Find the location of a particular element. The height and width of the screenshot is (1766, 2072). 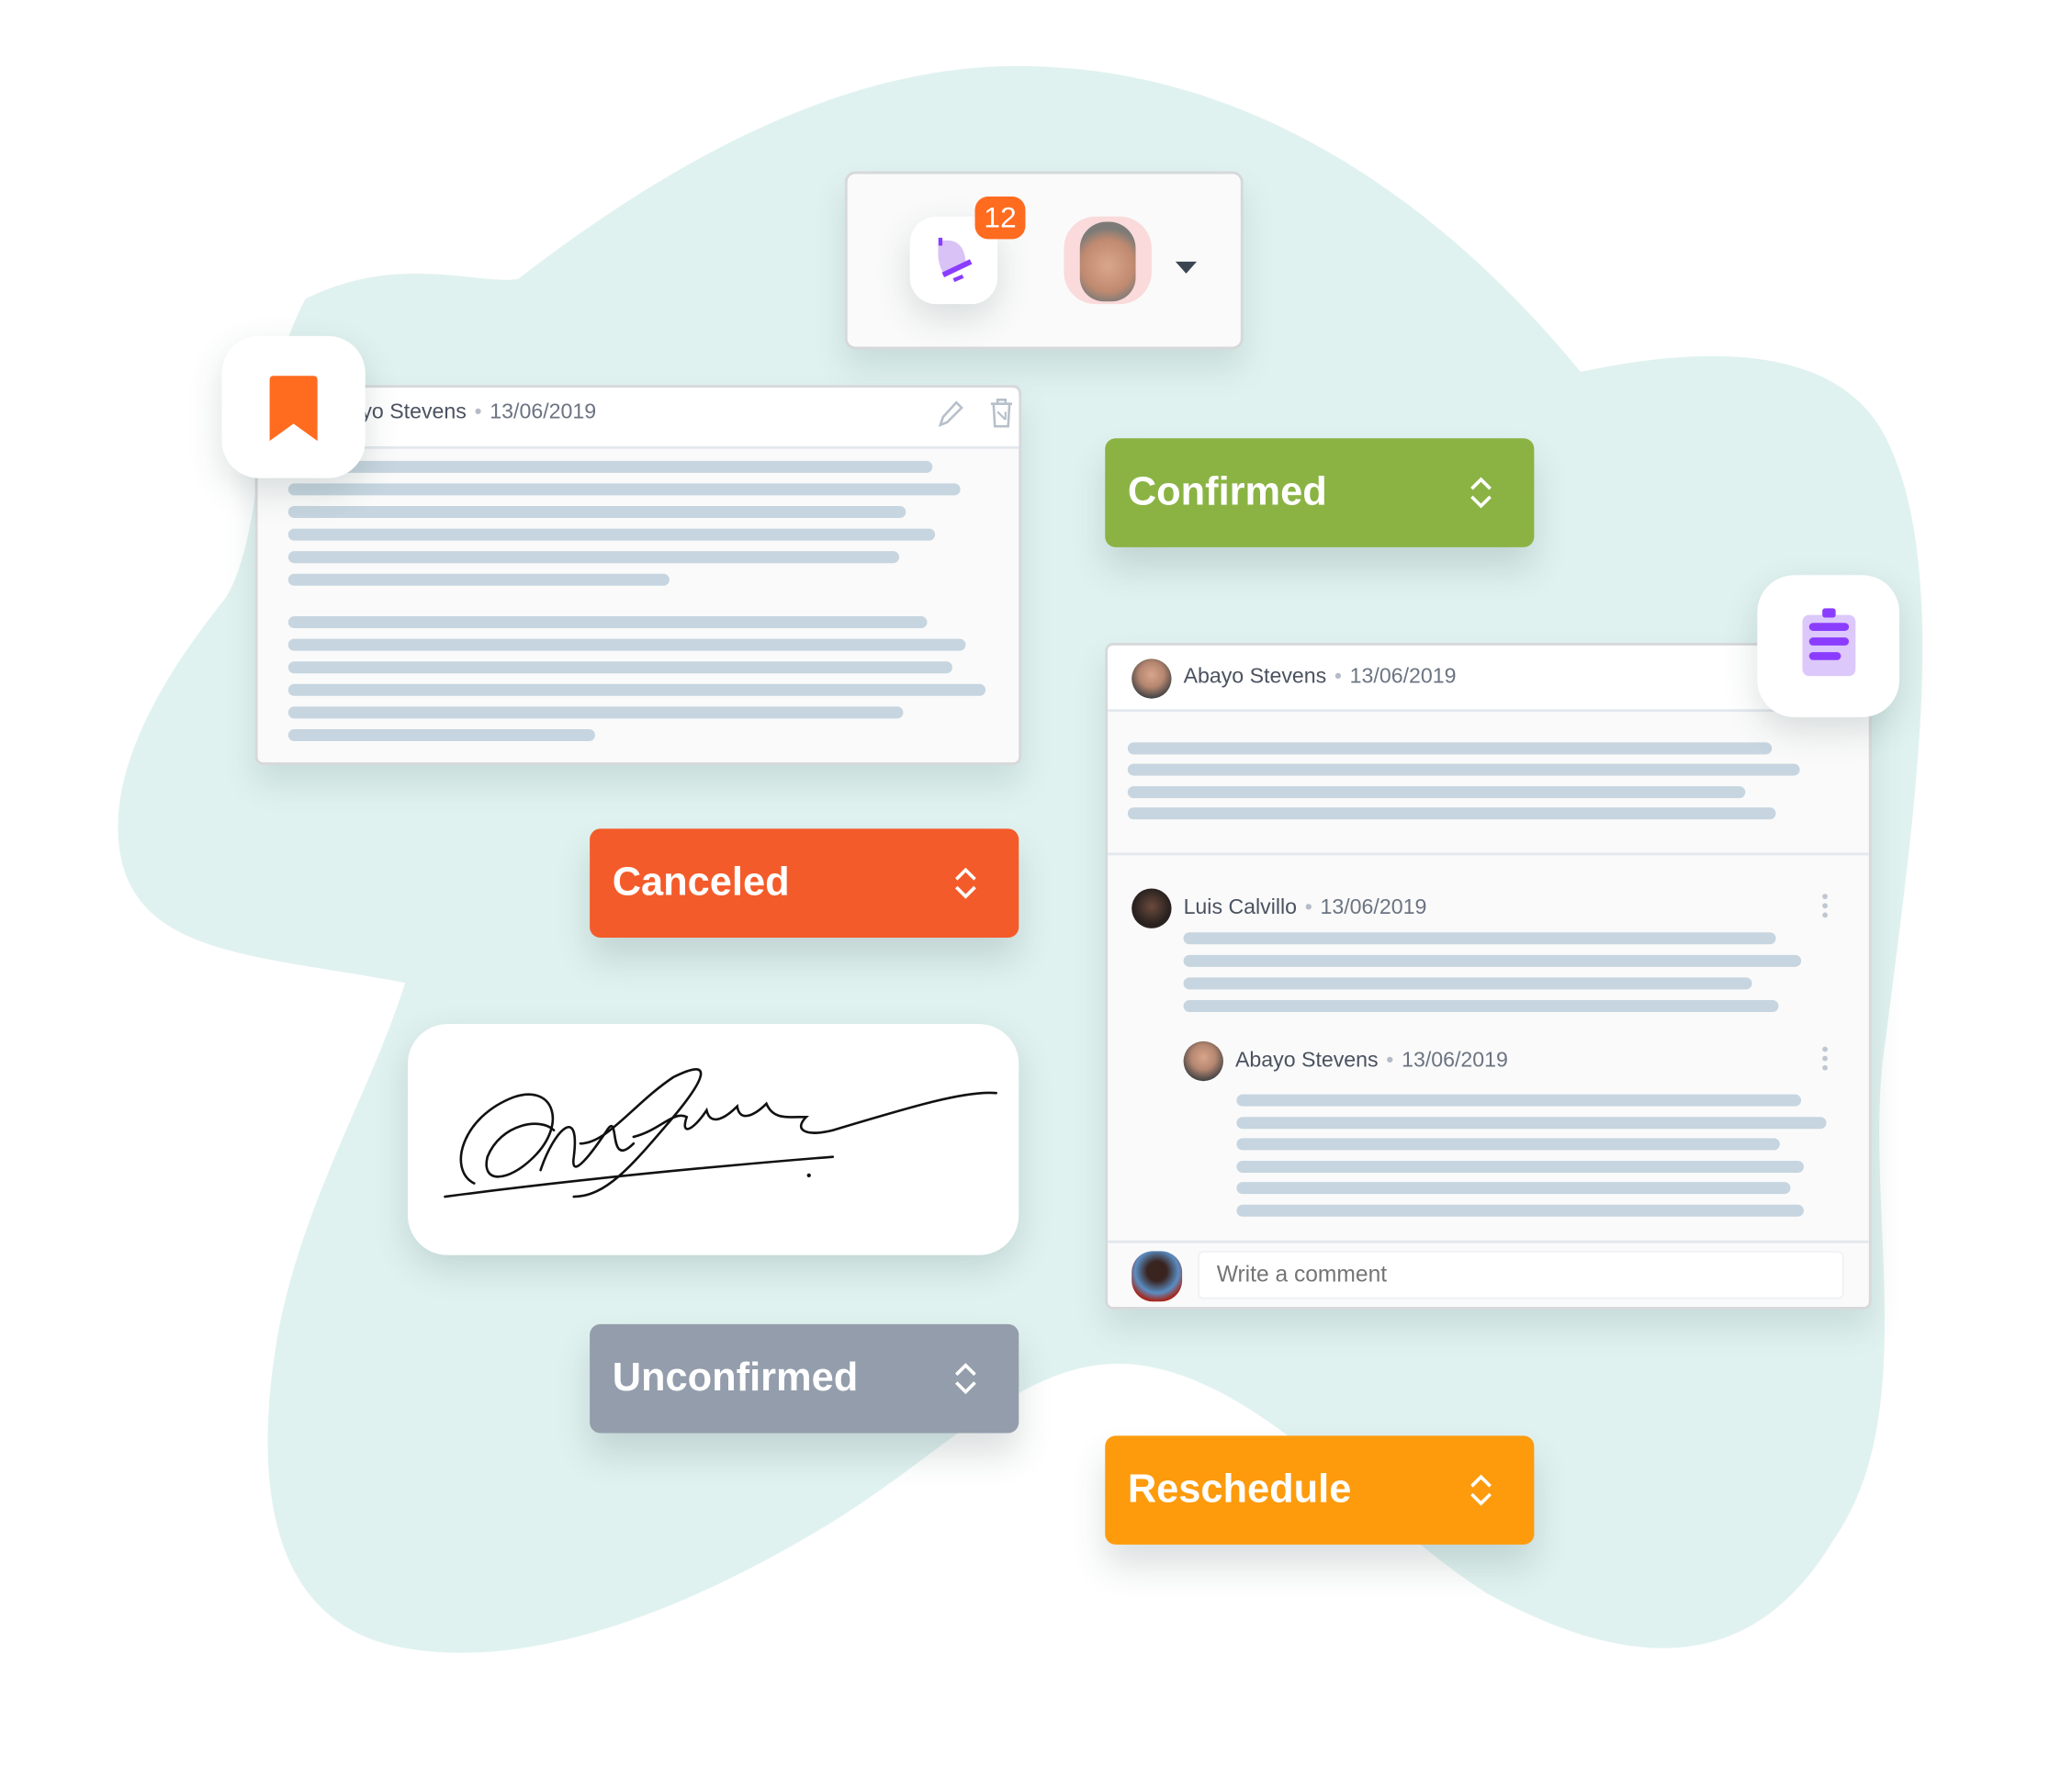

status-select-unconfirmed: Unconfirmed is located at coordinates (805, 1379).